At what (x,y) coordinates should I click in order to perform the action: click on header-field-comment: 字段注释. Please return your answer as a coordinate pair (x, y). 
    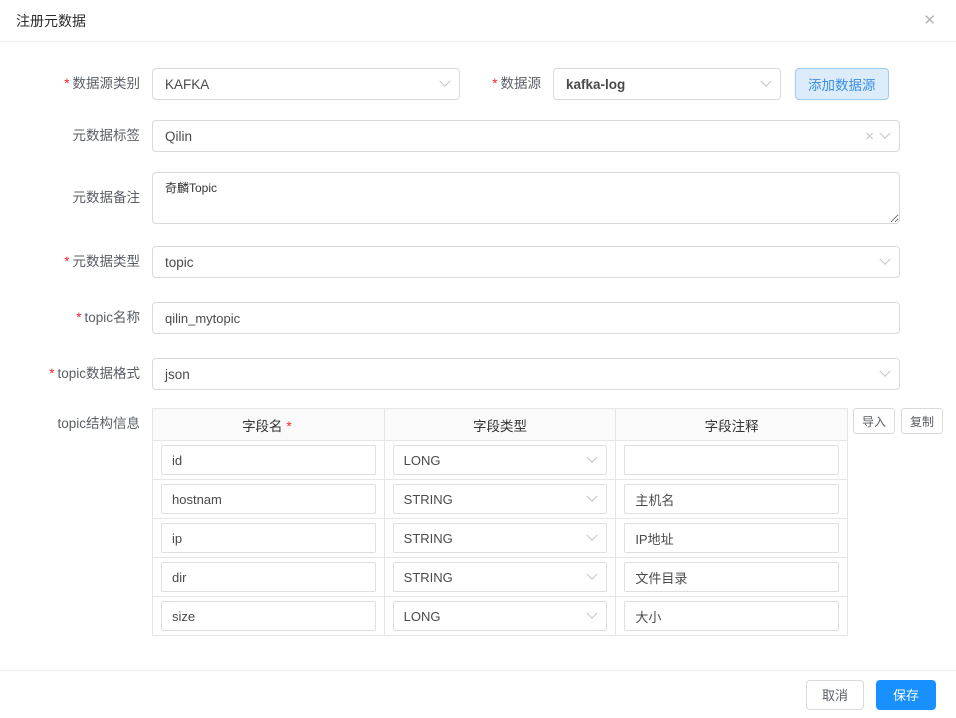
    Looking at the image, I should click on (731, 424).